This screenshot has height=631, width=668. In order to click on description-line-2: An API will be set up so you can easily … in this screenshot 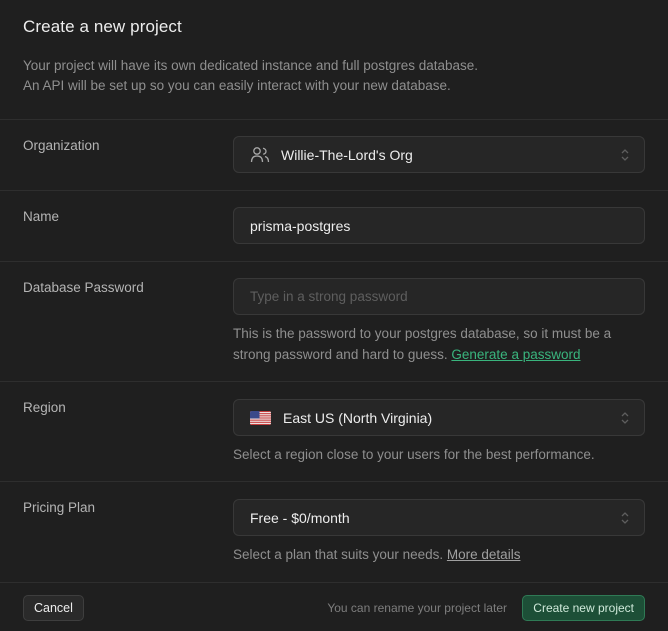, I will do `click(237, 85)`.